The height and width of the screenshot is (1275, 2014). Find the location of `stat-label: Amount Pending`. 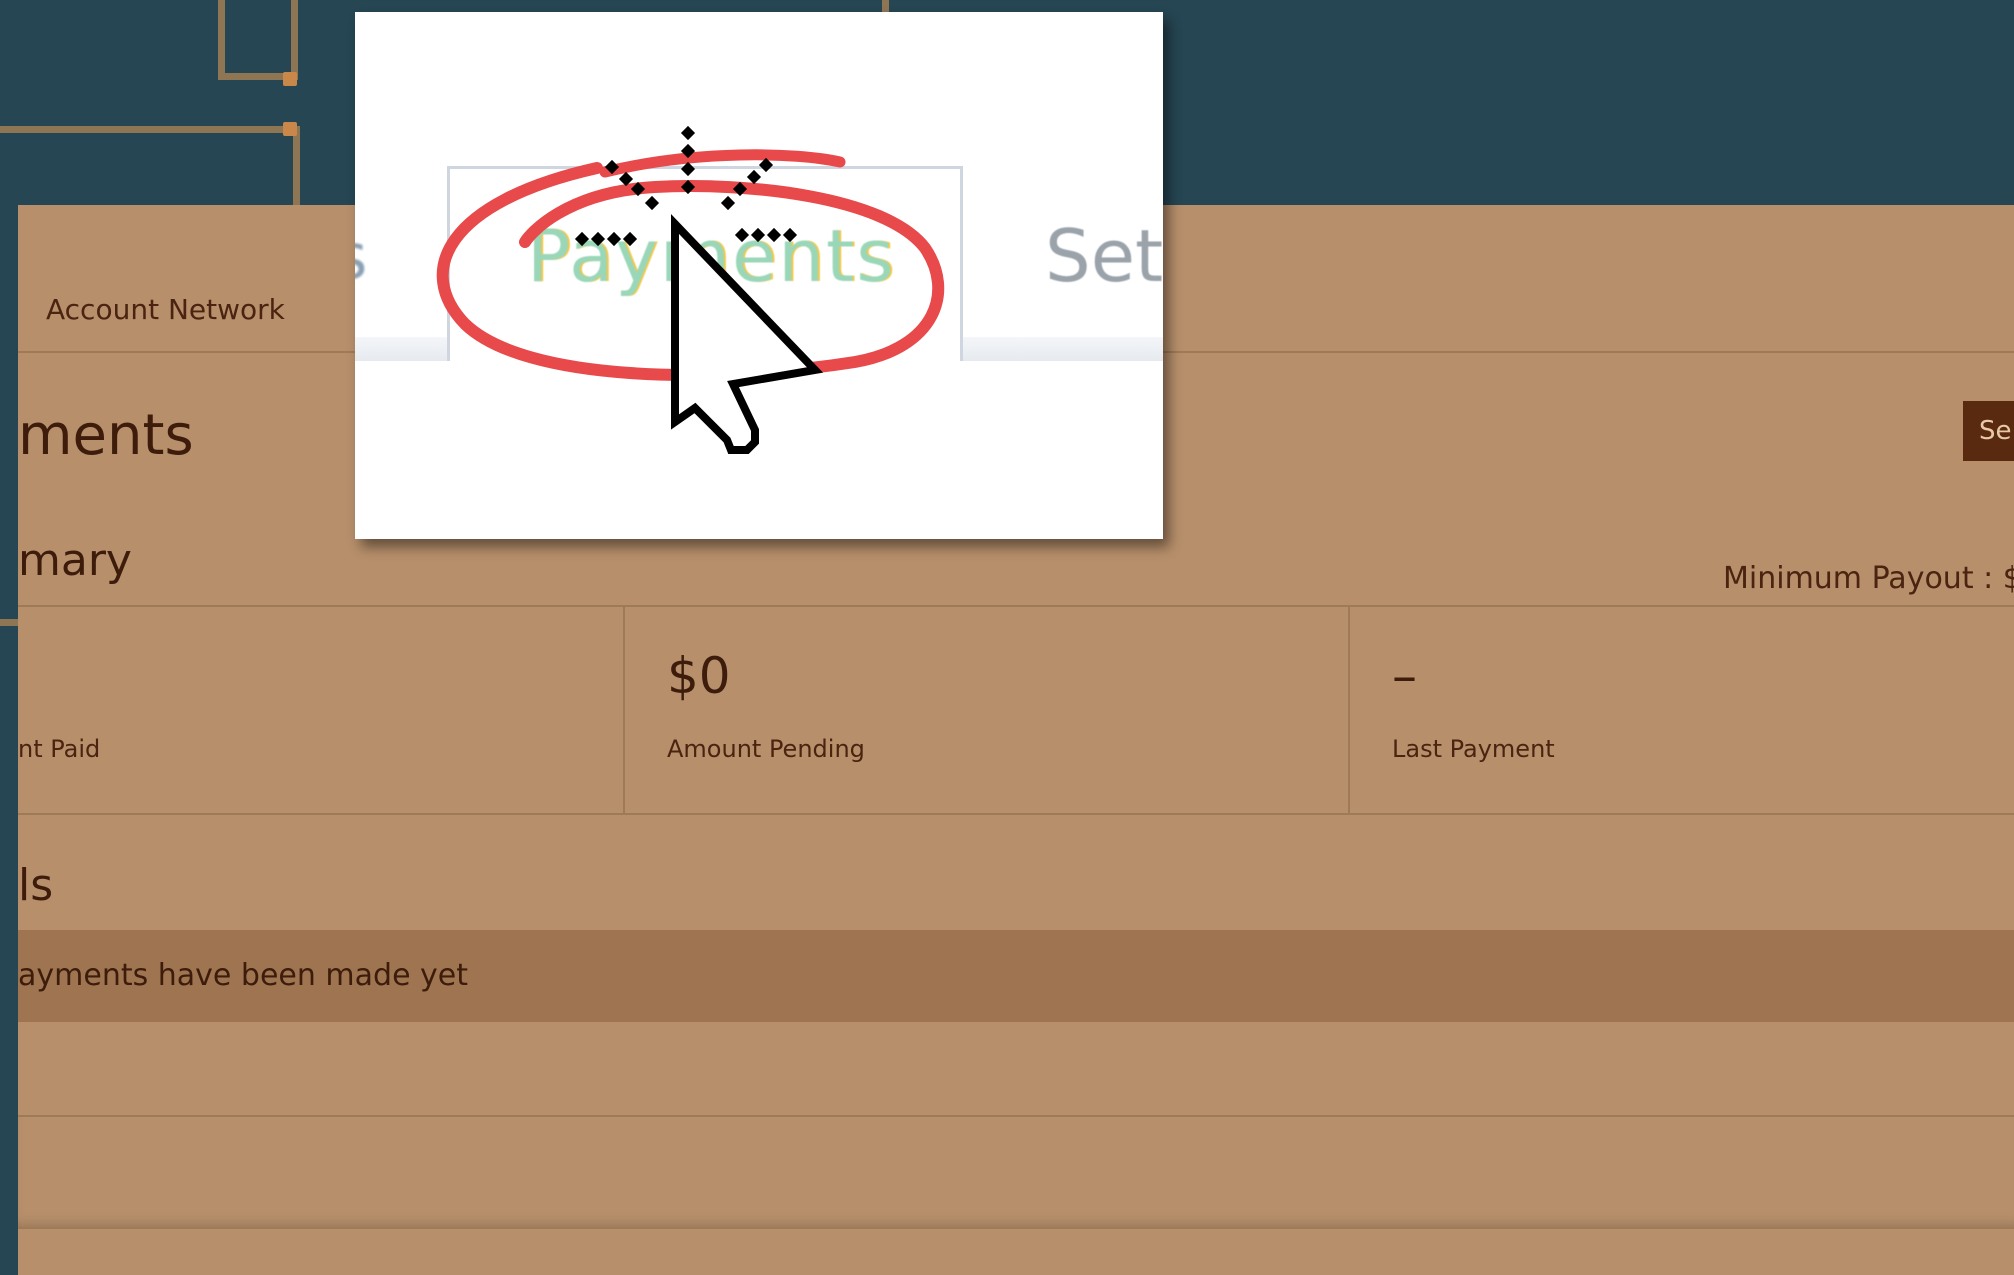

stat-label: Amount Pending is located at coordinates (766, 749).